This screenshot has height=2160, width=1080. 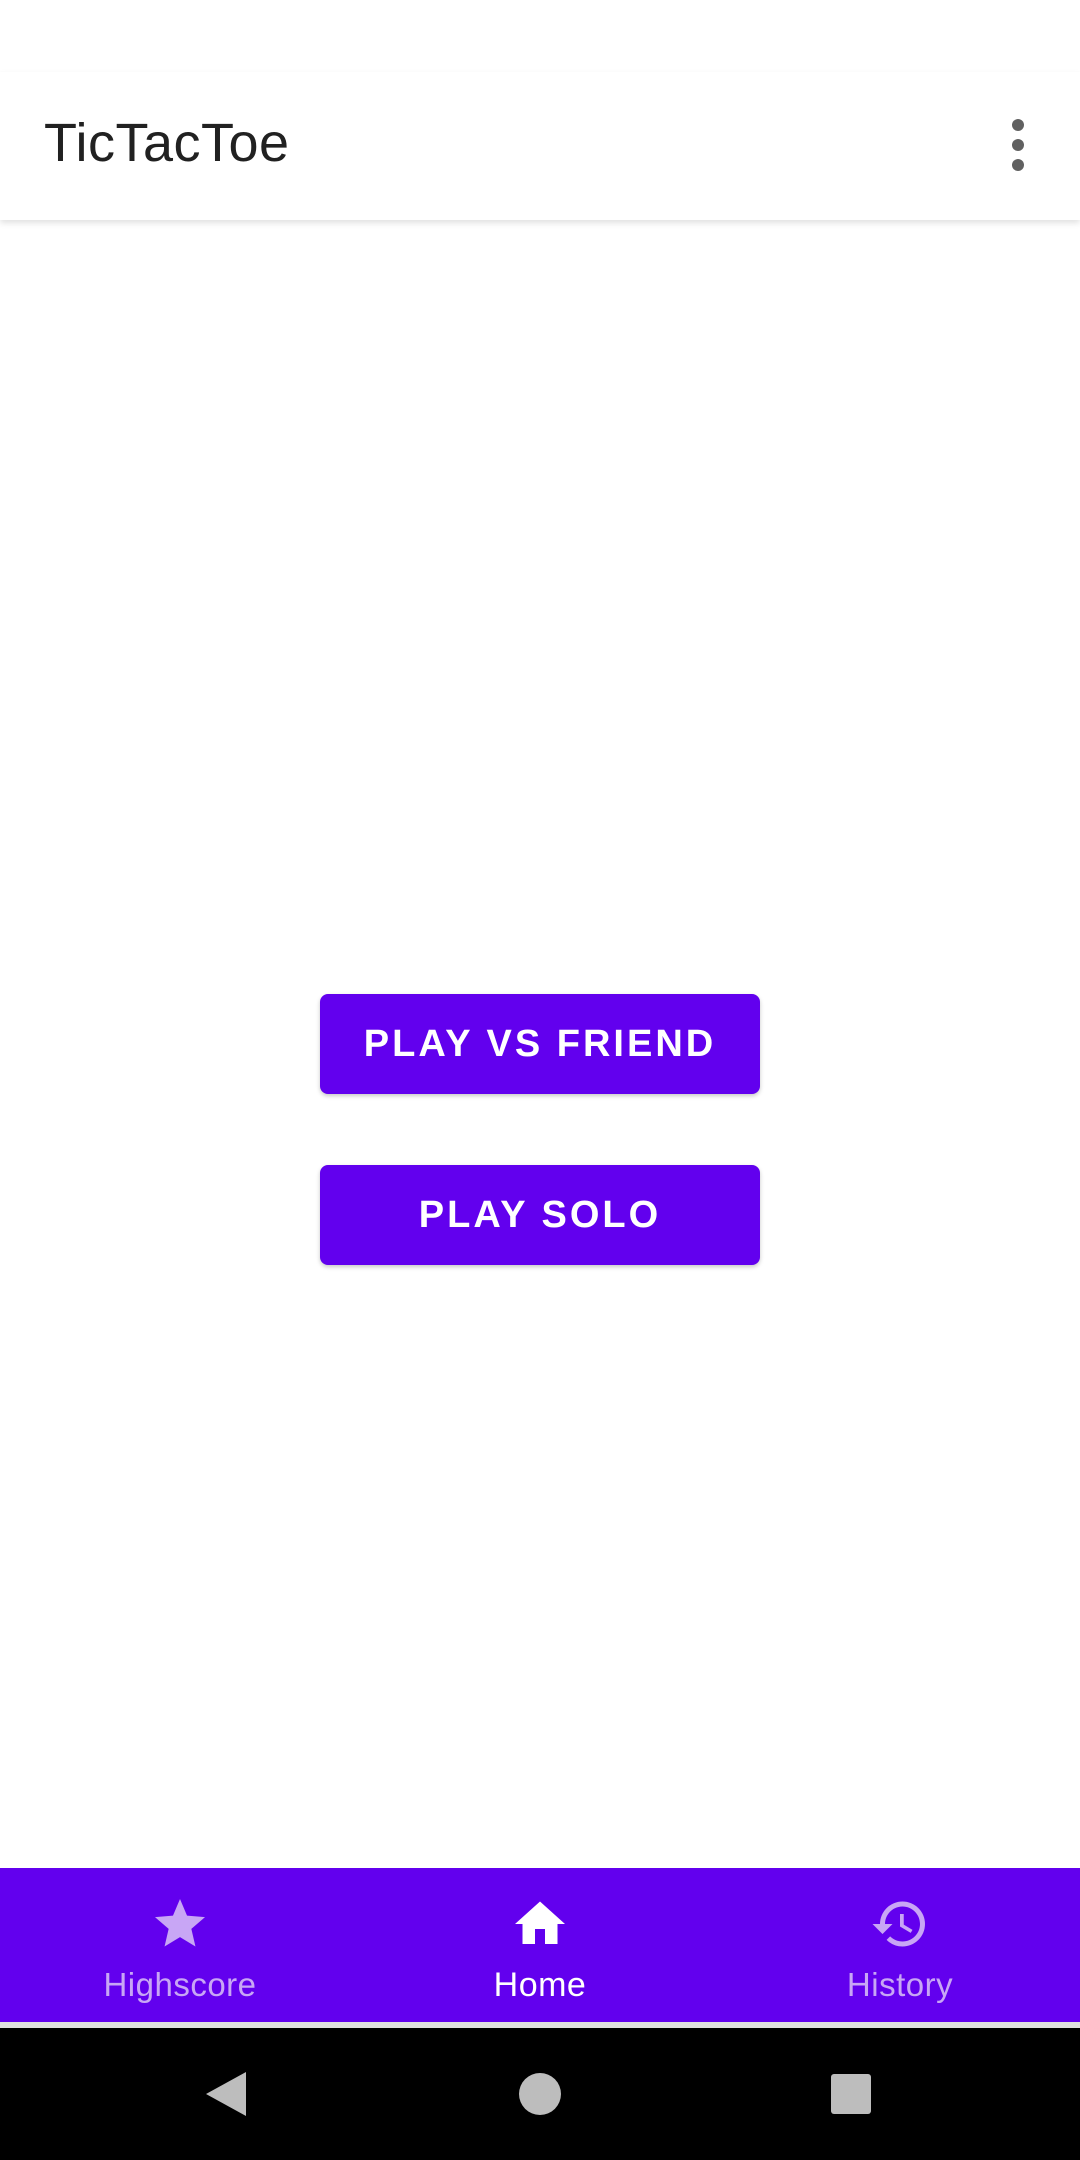 I want to click on bottom-navigation: Highscore Home History, so click(x=540, y=1945).